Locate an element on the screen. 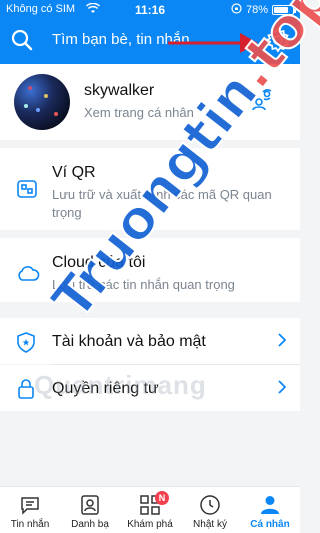  person-icon is located at coordinates (270, 505).